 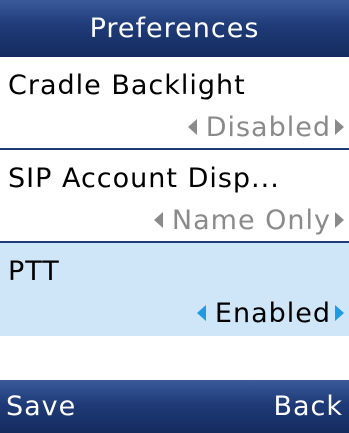 I want to click on setting-value: Enabled, so click(x=272, y=313).